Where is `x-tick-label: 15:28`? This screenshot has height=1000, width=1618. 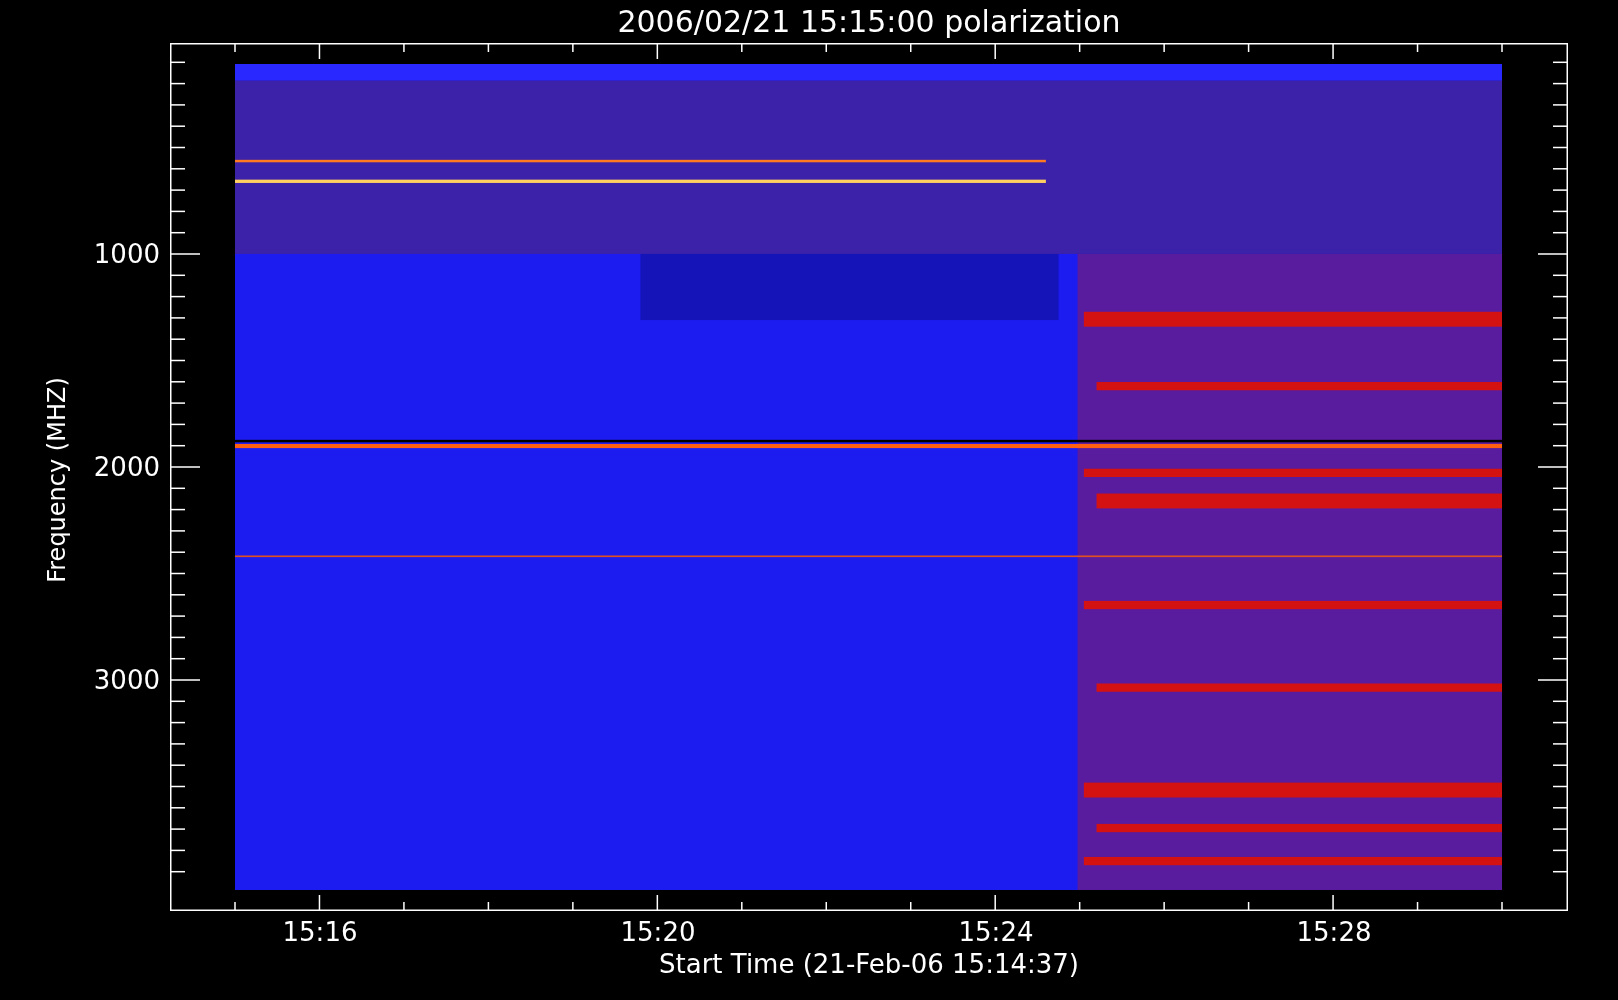
x-tick-label: 15:28 is located at coordinates (1334, 932).